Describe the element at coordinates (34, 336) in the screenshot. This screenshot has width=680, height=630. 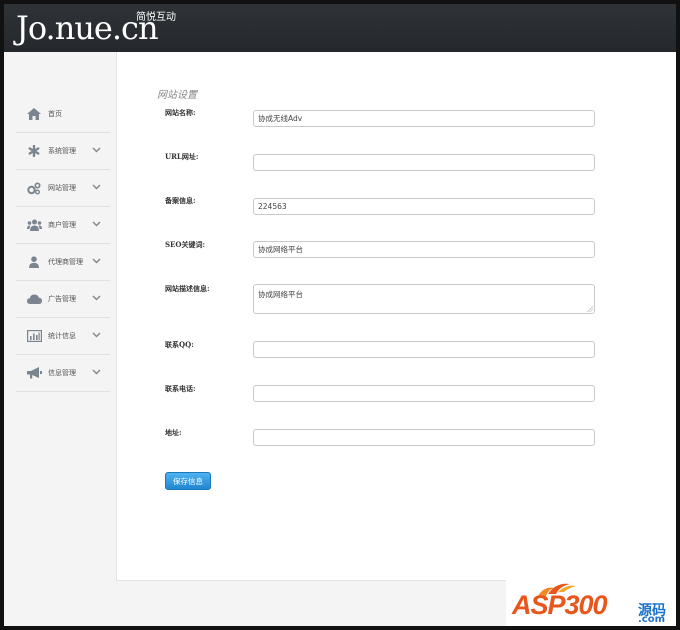
I see `bar-chart-icon` at that location.